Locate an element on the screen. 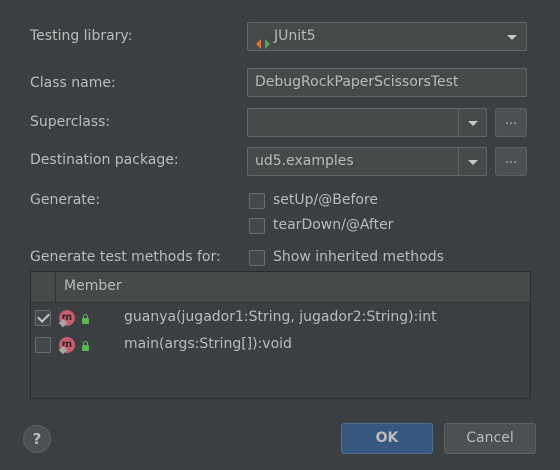  testing-library-value: JUnit5 is located at coordinates (295, 36).